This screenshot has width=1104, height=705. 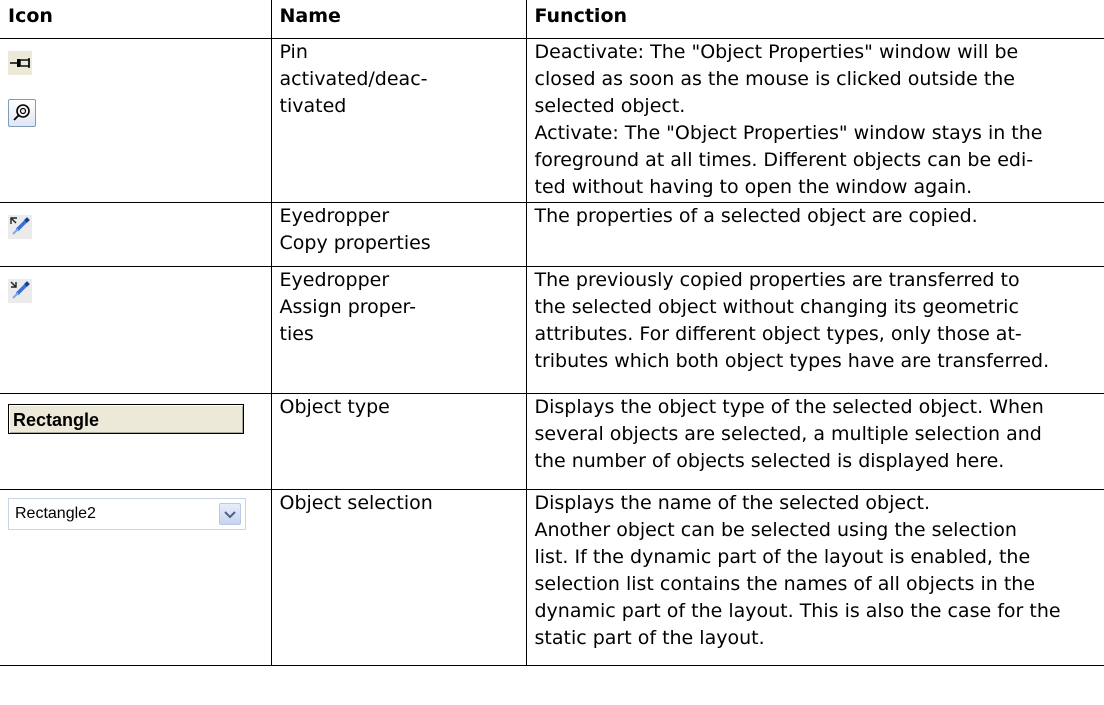 What do you see at coordinates (20, 291) in the screenshot?
I see `eyedropper-assign-icon` at bounding box center [20, 291].